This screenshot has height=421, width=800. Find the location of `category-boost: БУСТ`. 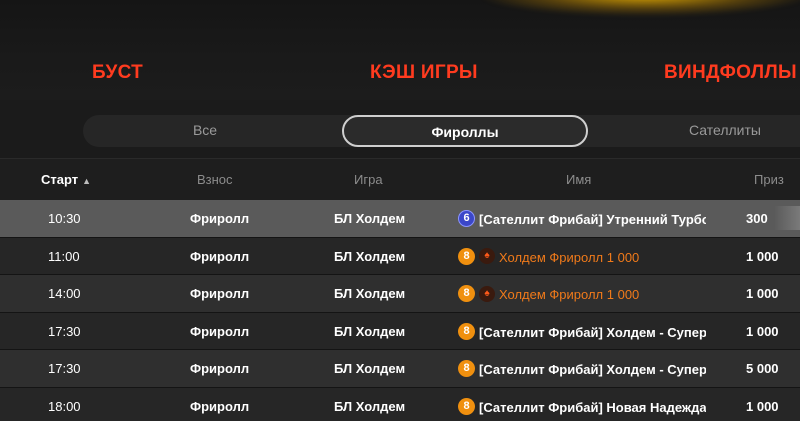

category-boost: БУСТ is located at coordinates (117, 73).